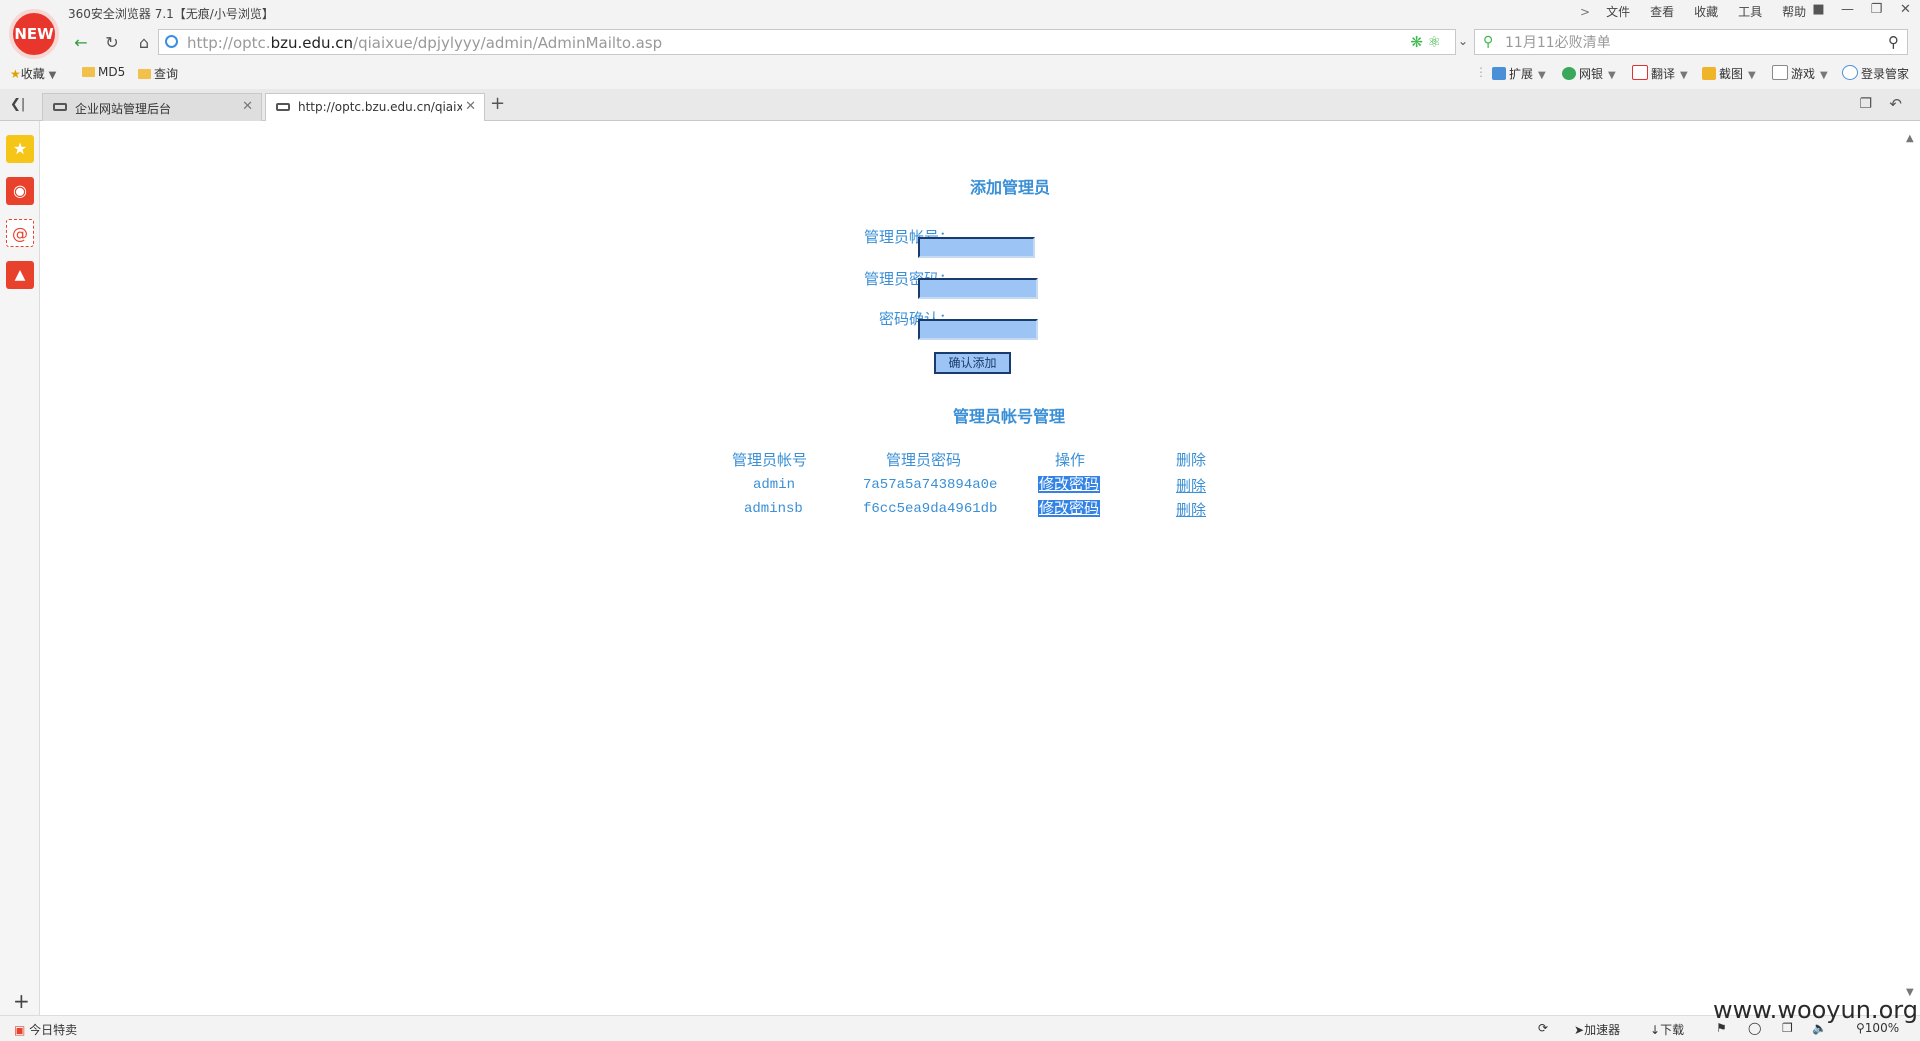  What do you see at coordinates (1800, 73) in the screenshot?
I see `tool-games: 游戏 ▼` at bounding box center [1800, 73].